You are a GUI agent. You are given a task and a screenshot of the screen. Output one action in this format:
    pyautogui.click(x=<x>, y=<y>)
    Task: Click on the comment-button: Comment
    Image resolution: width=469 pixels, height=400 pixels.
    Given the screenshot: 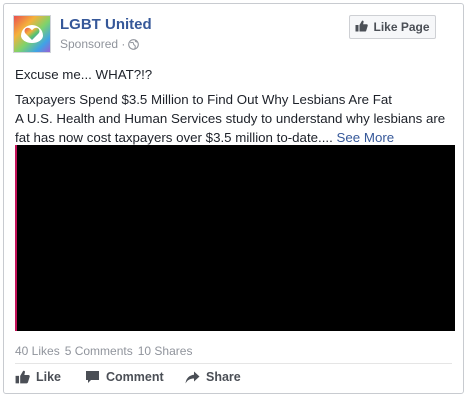 What is the action you would take?
    pyautogui.click(x=135, y=377)
    